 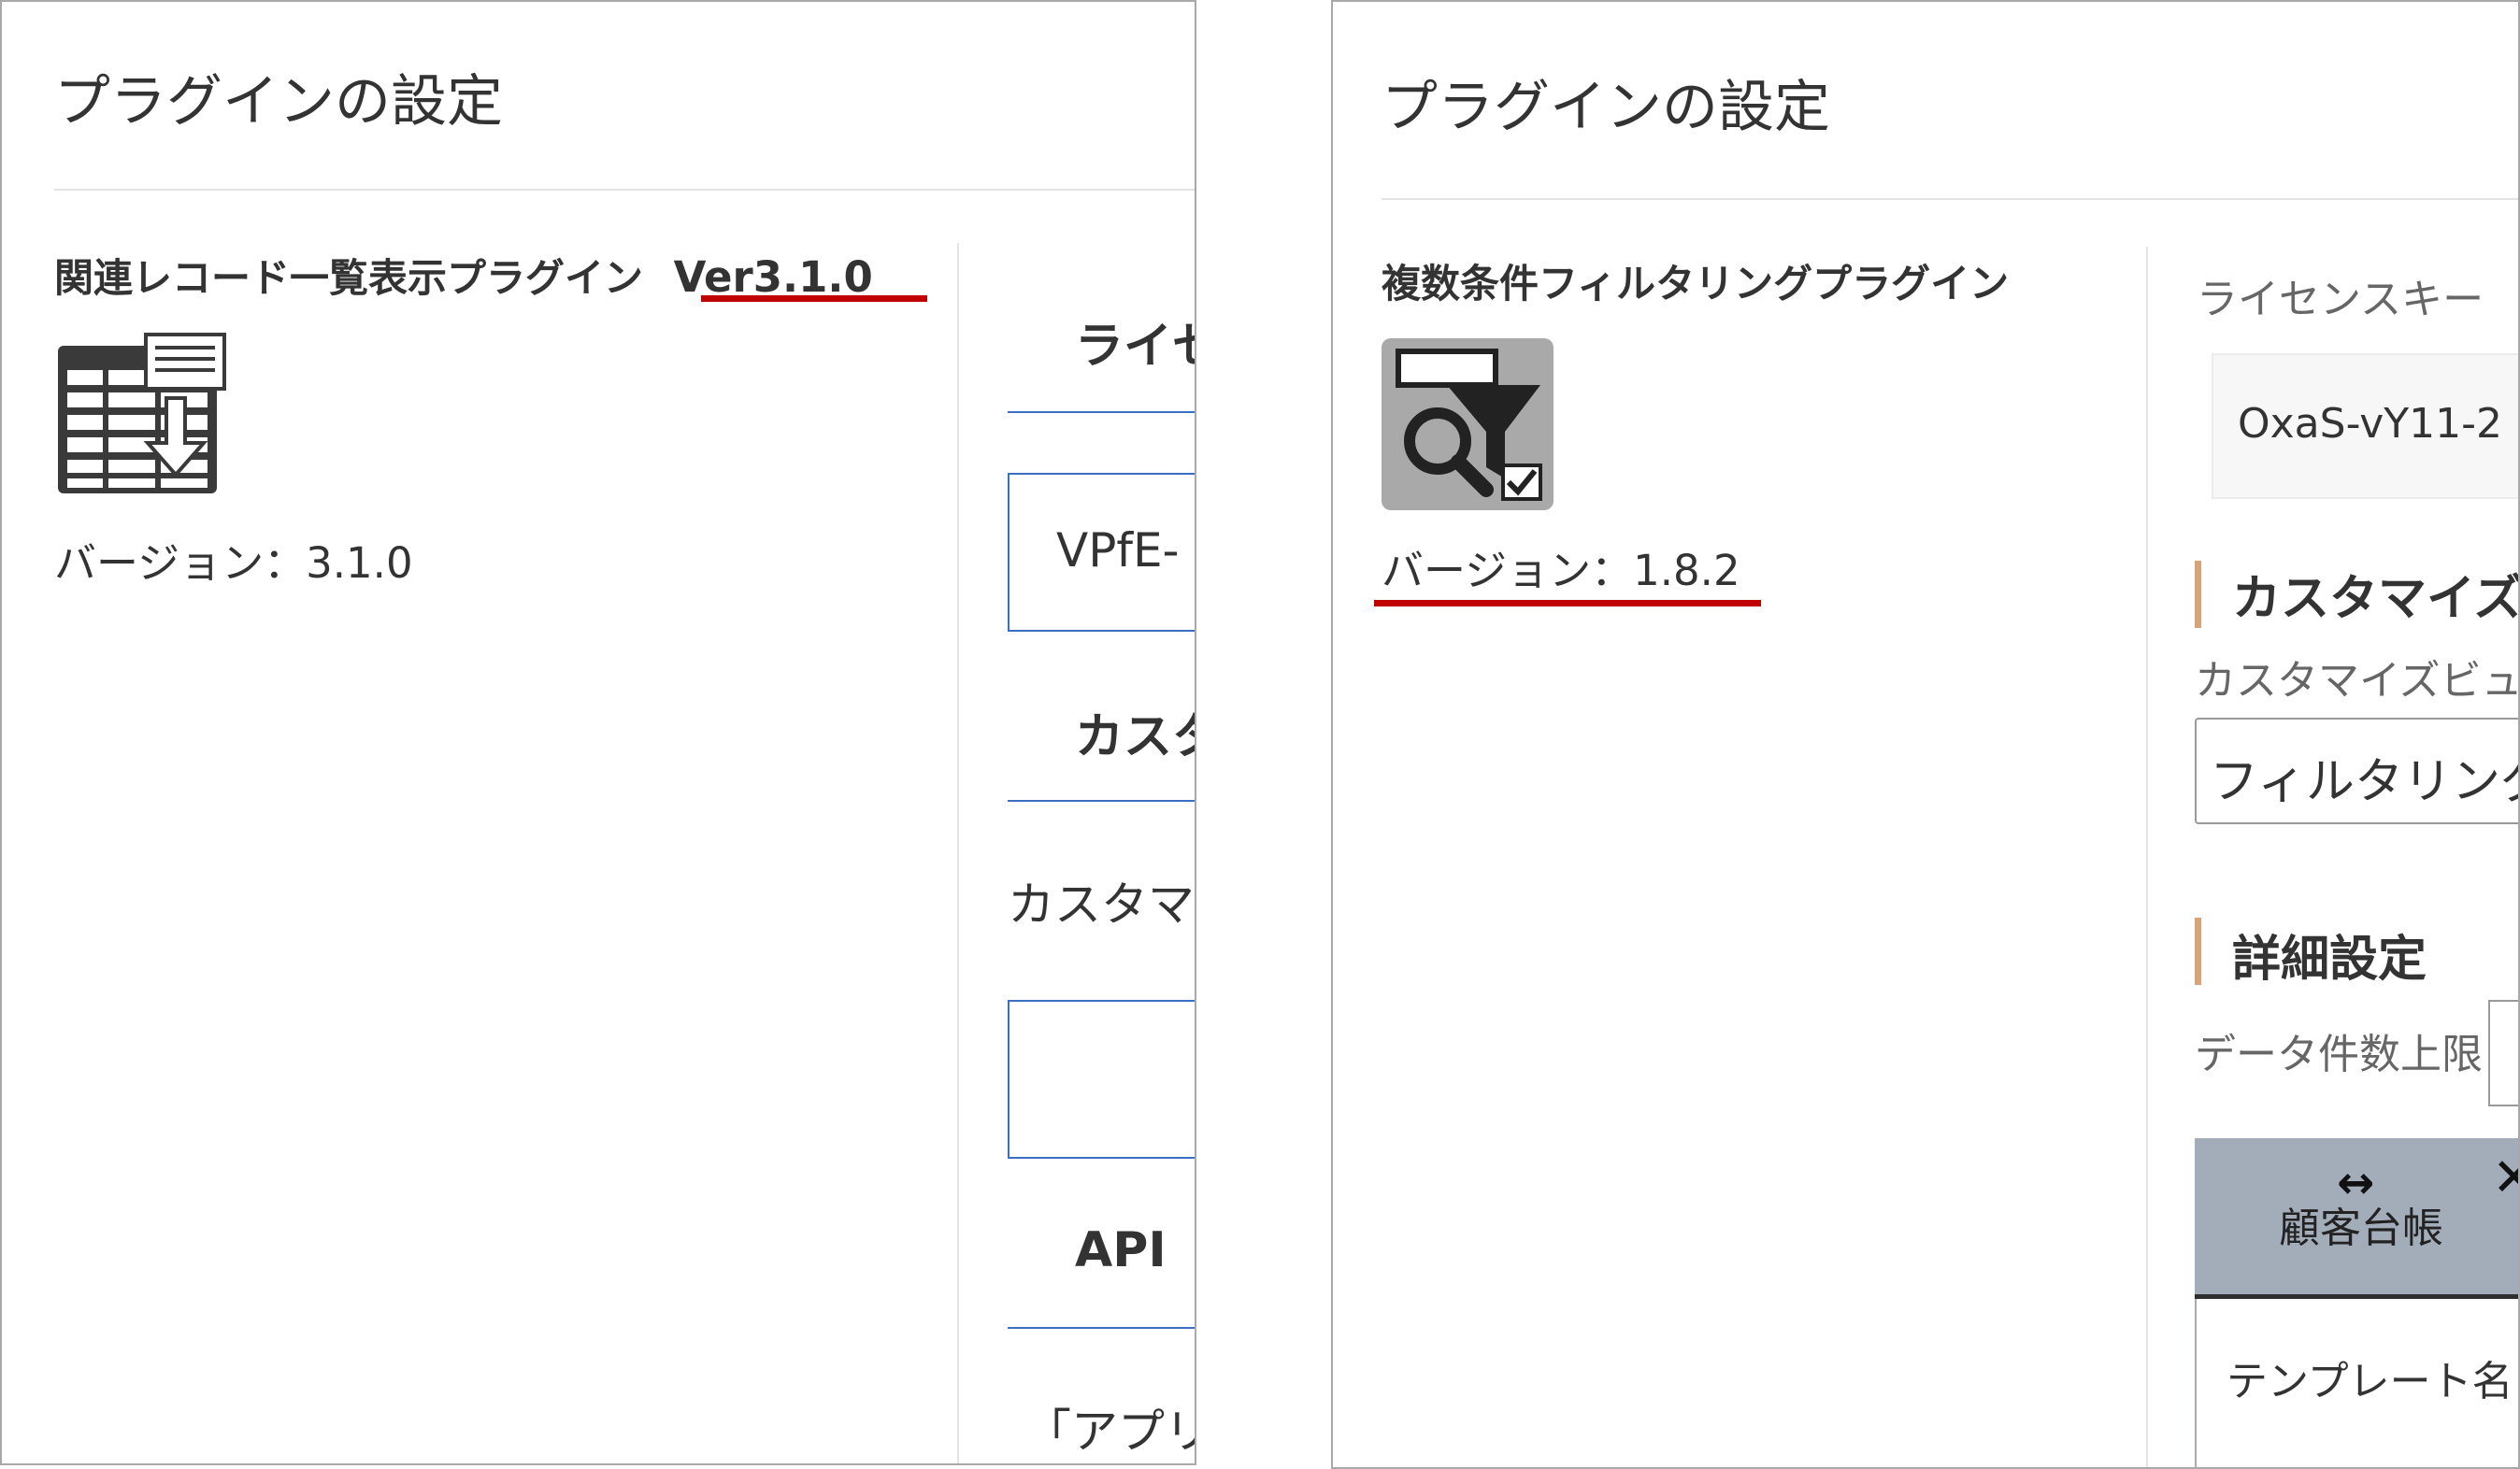 I want to click on customize-view-select: フィルタリング, so click(x=2357, y=771).